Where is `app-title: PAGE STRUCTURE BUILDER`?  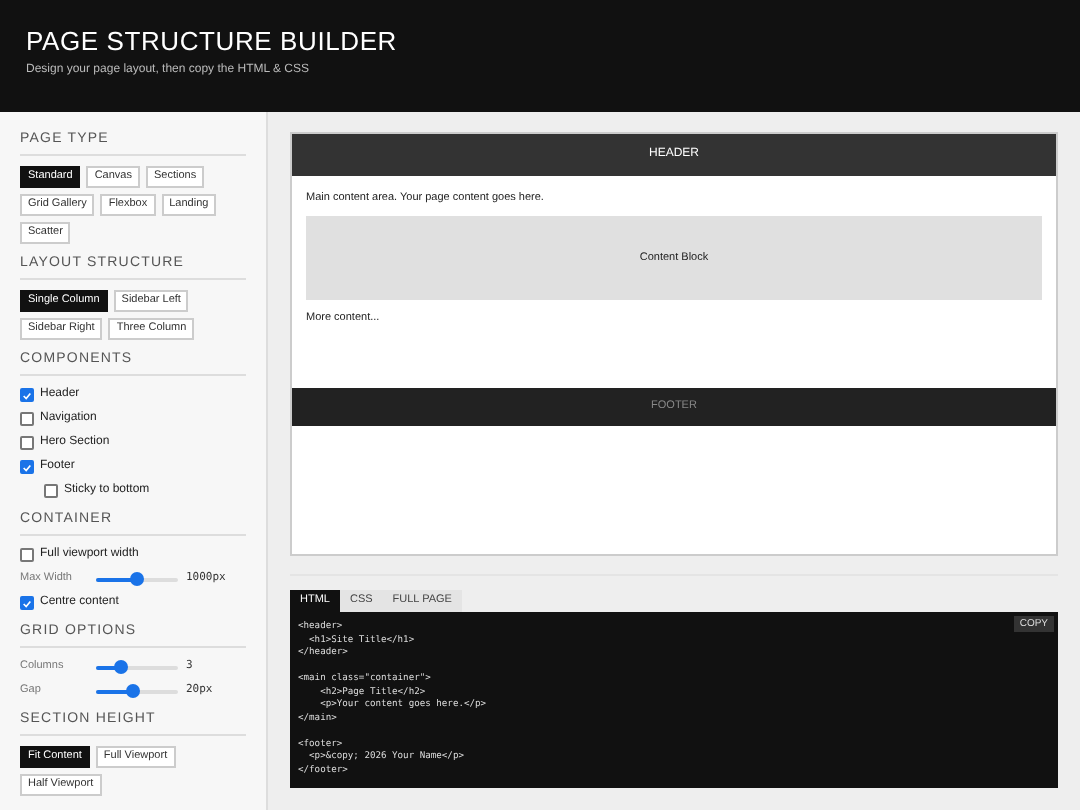 app-title: PAGE STRUCTURE BUILDER is located at coordinates (212, 41).